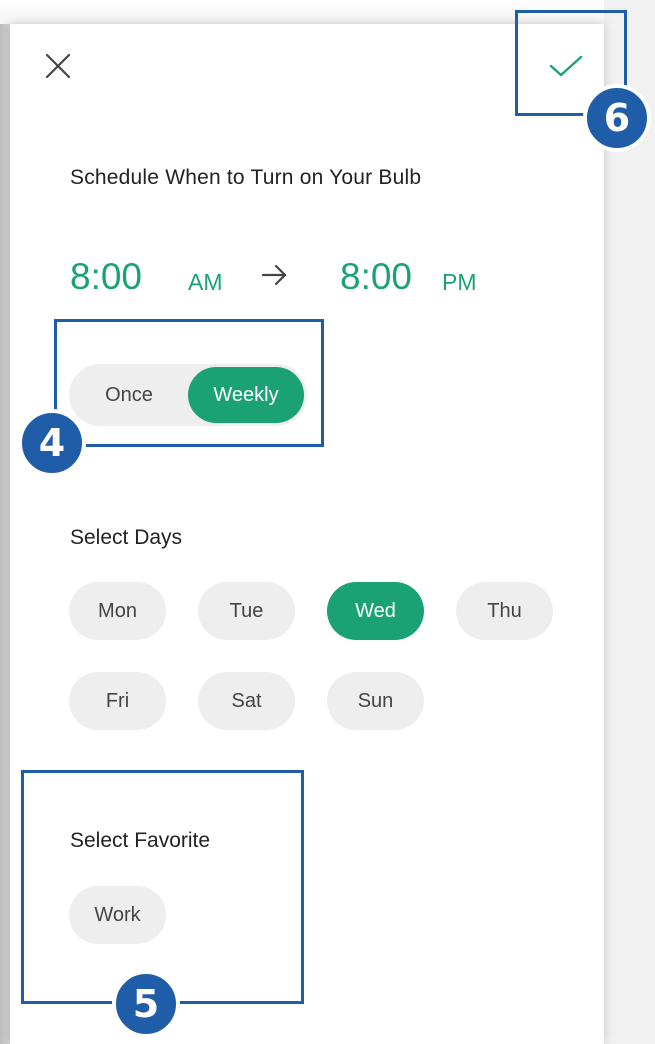 Image resolution: width=655 pixels, height=1044 pixels. I want to click on day-chip-mon: Mon, so click(117, 611).